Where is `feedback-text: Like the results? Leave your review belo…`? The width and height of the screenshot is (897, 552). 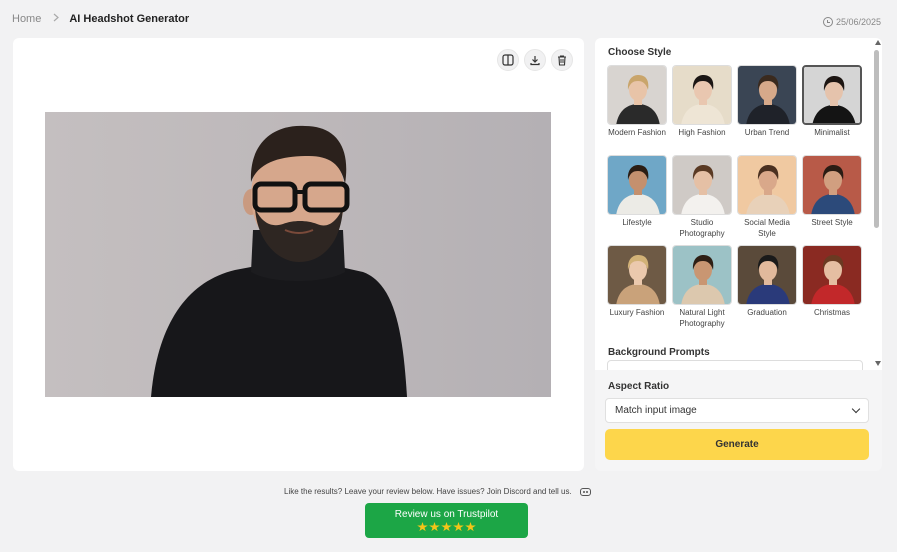 feedback-text: Like the results? Leave your review belo… is located at coordinates (428, 491).